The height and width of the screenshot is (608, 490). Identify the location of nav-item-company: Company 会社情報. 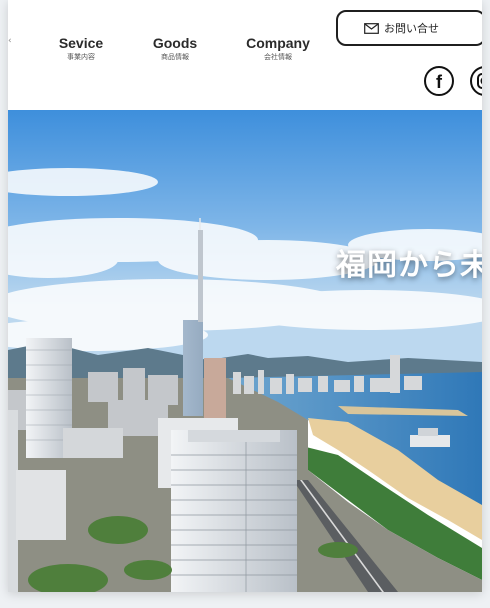
(278, 48).